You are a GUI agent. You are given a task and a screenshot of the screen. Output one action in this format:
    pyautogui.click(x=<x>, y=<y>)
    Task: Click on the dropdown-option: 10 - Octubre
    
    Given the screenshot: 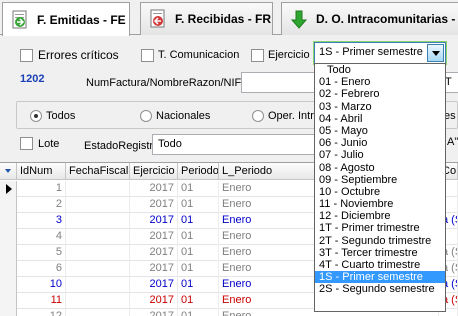 What is the action you would take?
    pyautogui.click(x=380, y=192)
    